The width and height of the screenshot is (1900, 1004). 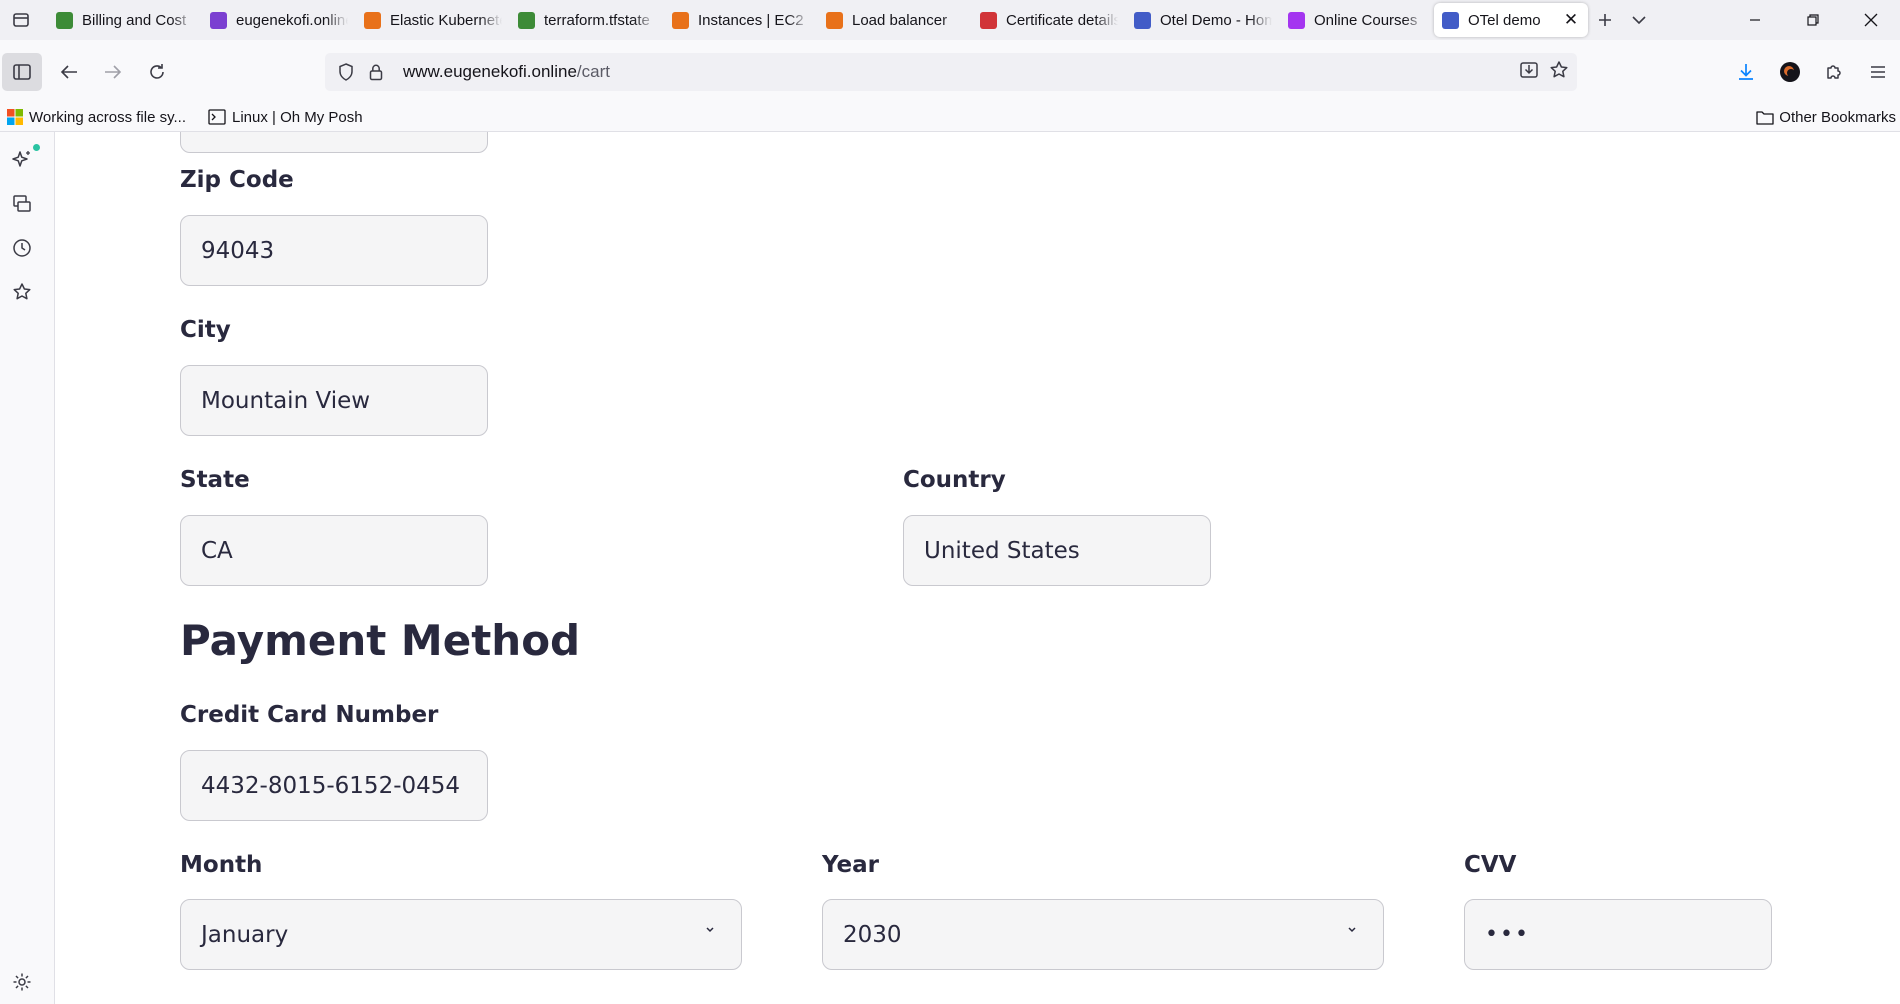 What do you see at coordinates (221, 865) in the screenshot?
I see `month-label: Month` at bounding box center [221, 865].